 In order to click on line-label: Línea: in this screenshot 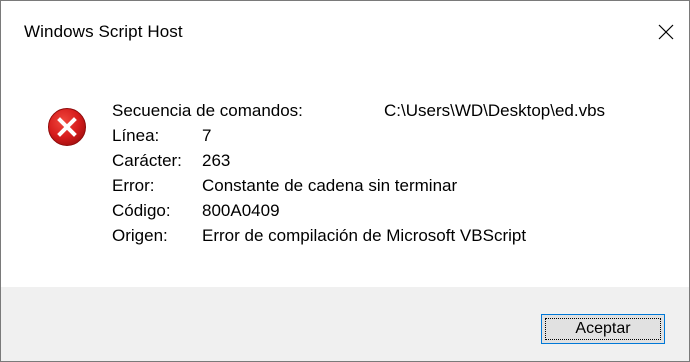, I will do `click(136, 135)`.